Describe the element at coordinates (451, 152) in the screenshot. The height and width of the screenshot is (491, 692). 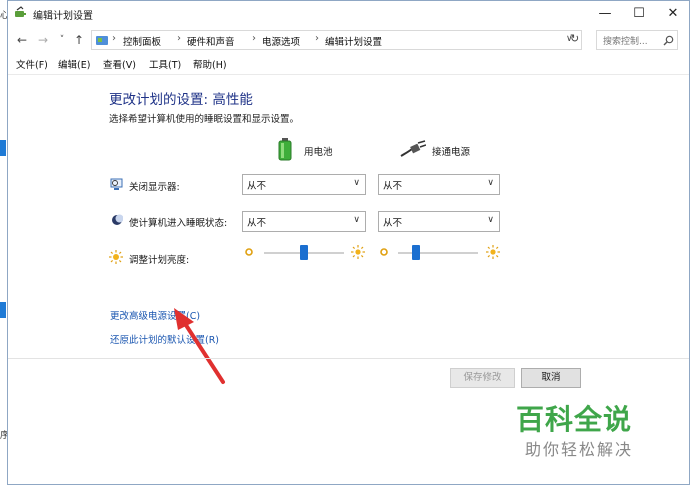
I see `plugged-in-column-header: 接通电源` at that location.